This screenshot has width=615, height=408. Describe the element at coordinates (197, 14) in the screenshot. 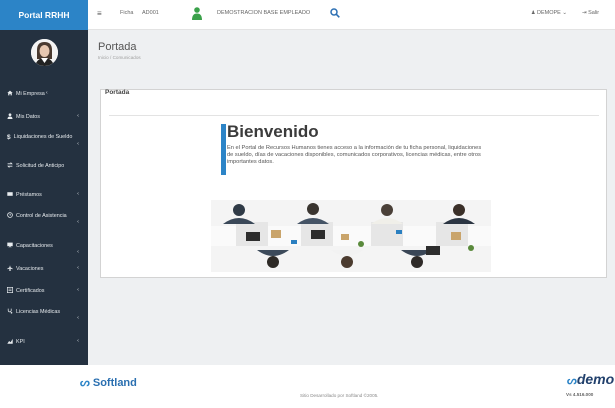

I see `user-green-icon` at that location.